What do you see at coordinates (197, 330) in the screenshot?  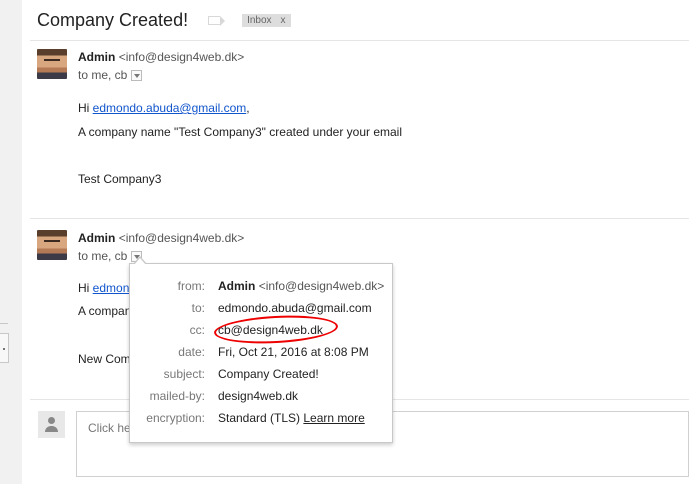 I see `detail-label: cc:` at bounding box center [197, 330].